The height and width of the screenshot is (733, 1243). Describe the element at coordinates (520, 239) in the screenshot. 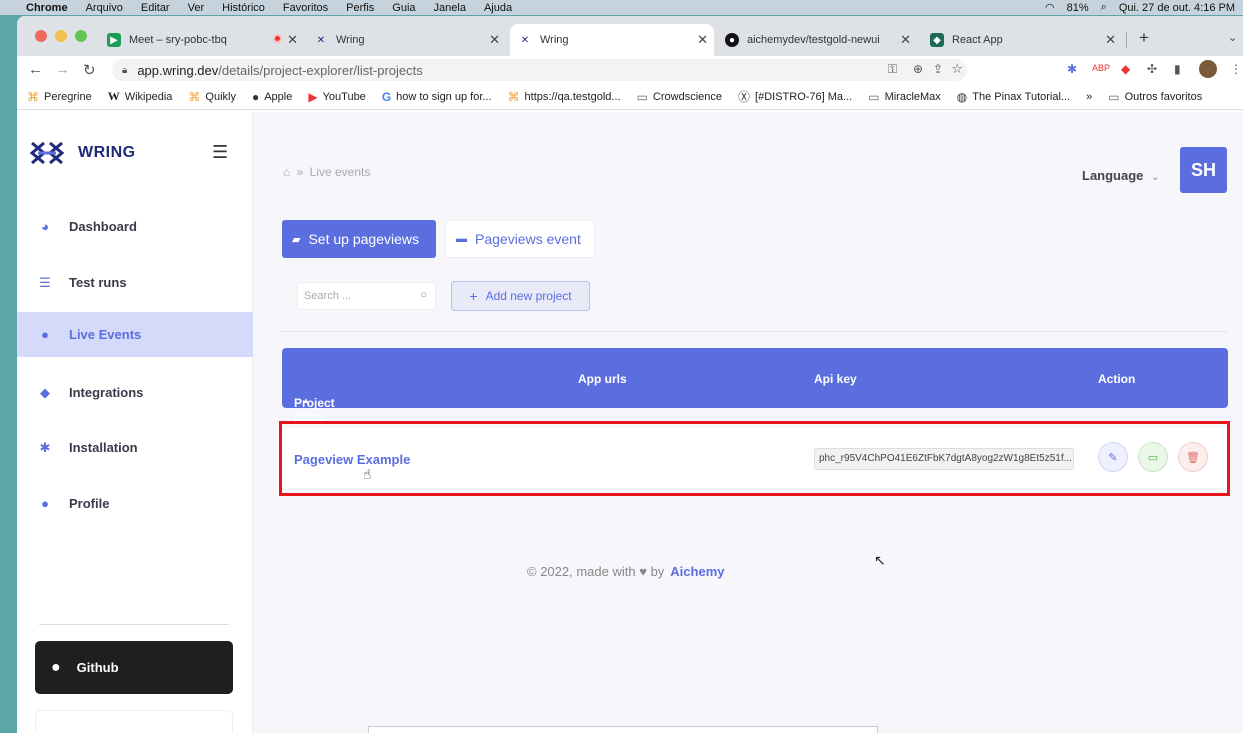

I see `pageviews-event-button: ▬ Pageviews event` at that location.